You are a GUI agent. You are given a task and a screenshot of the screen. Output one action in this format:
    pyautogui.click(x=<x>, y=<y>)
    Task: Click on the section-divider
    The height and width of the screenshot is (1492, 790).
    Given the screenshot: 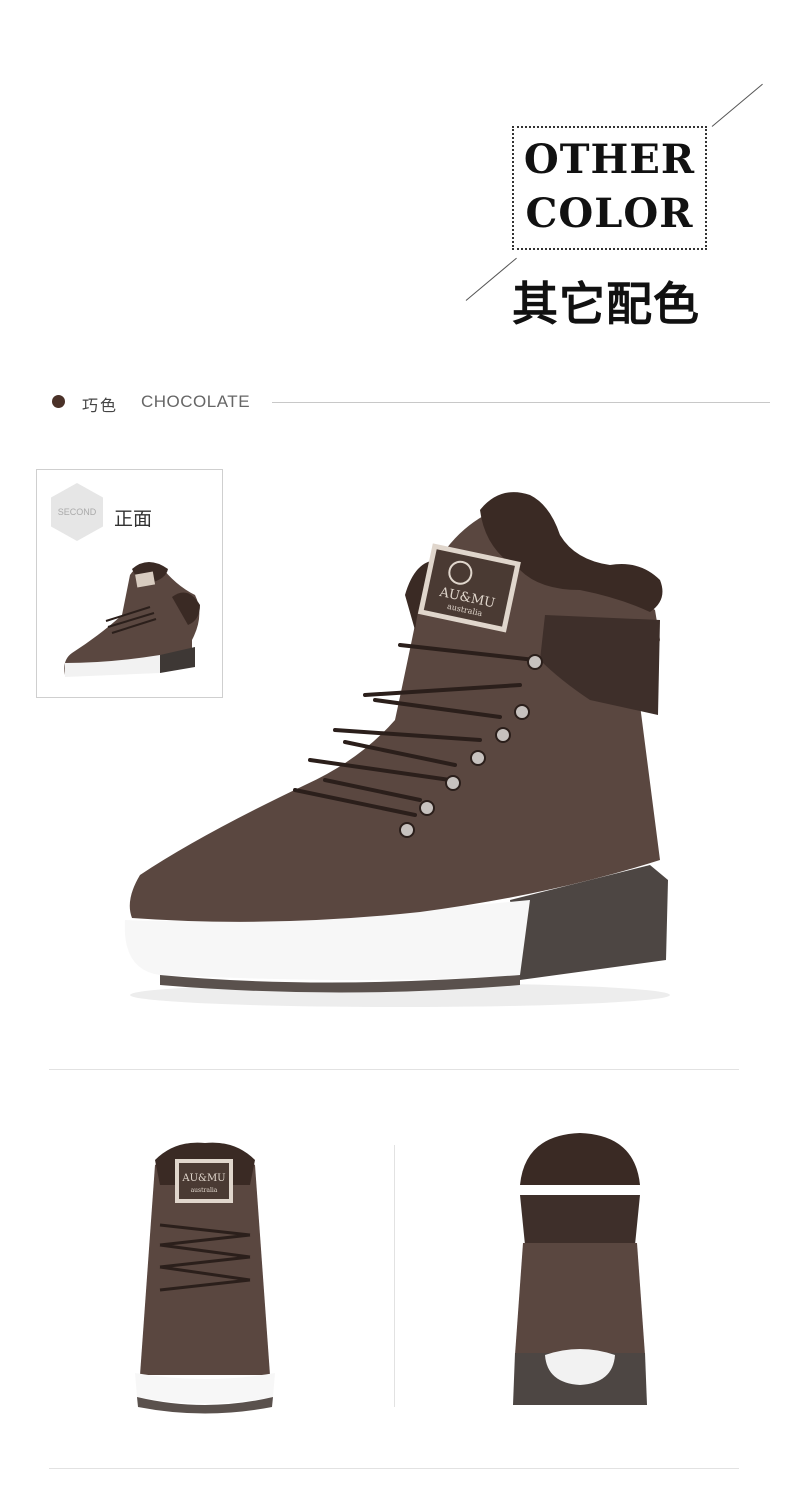 What is the action you would take?
    pyautogui.click(x=394, y=1069)
    